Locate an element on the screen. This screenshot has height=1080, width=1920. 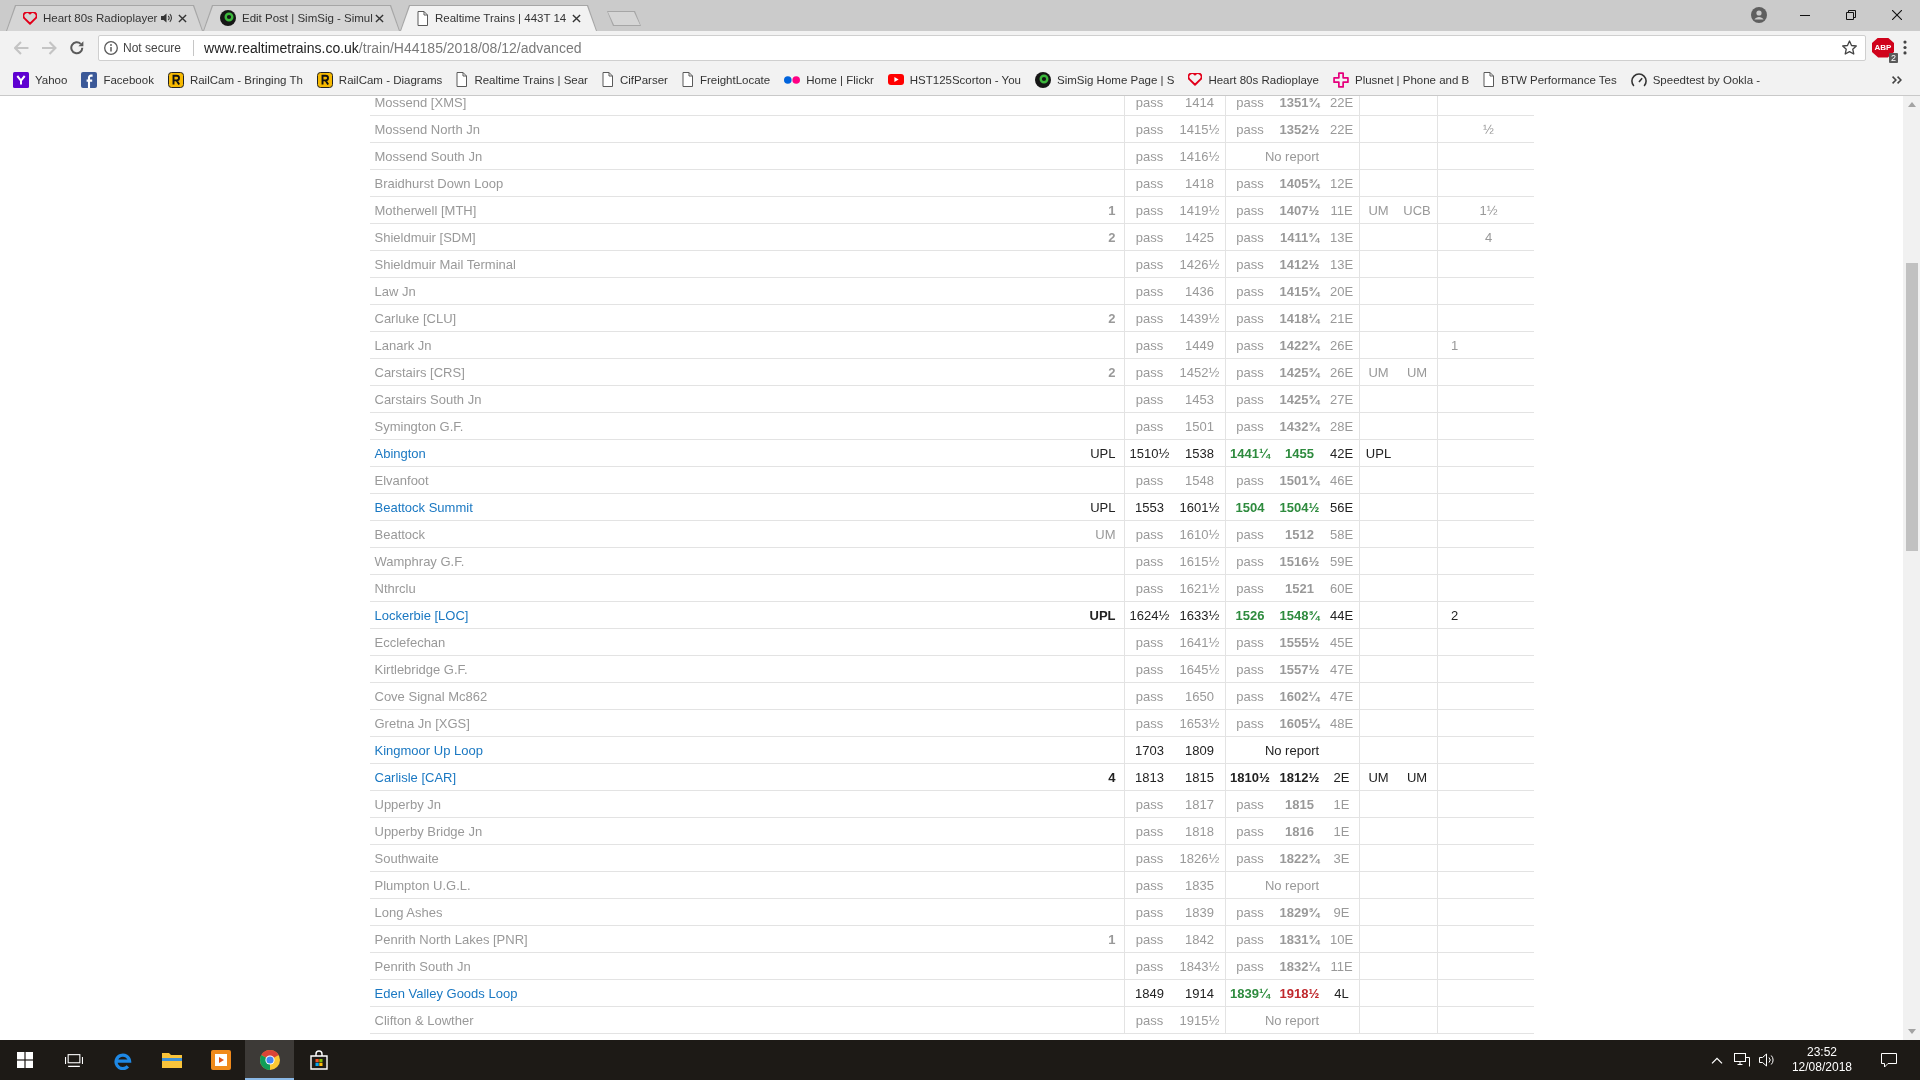
table-cell-text: 1621½ is located at coordinates (1199, 588).